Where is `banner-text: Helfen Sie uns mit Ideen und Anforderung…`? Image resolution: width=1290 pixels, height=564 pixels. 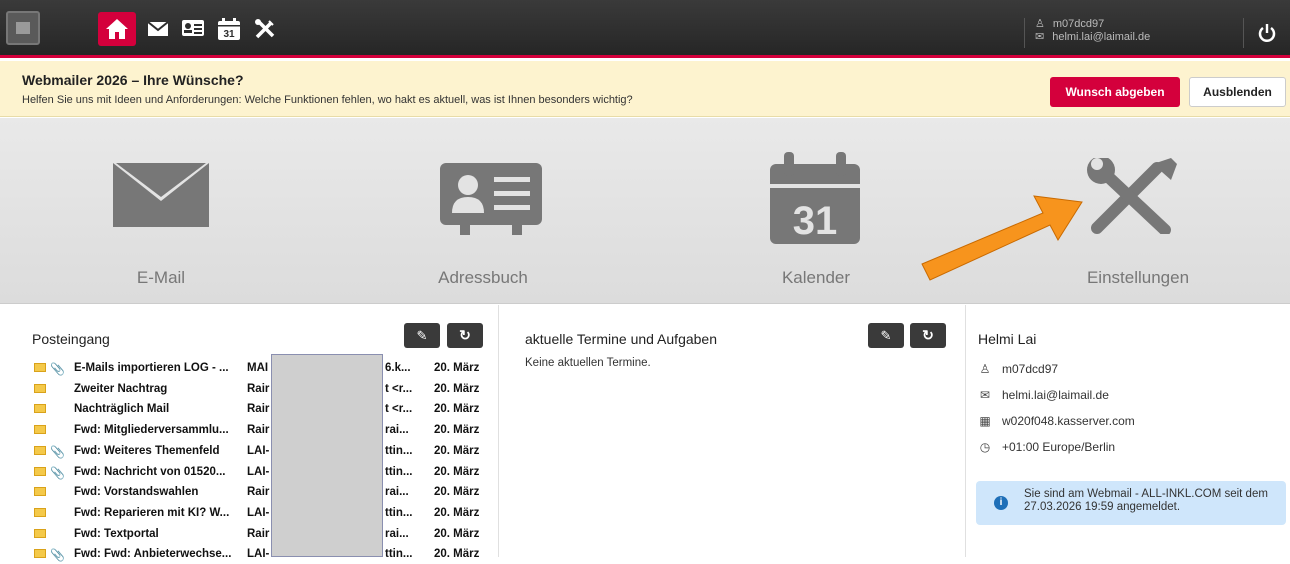
banner-text: Helfen Sie uns mit Ideen und Anforderung… is located at coordinates (327, 100).